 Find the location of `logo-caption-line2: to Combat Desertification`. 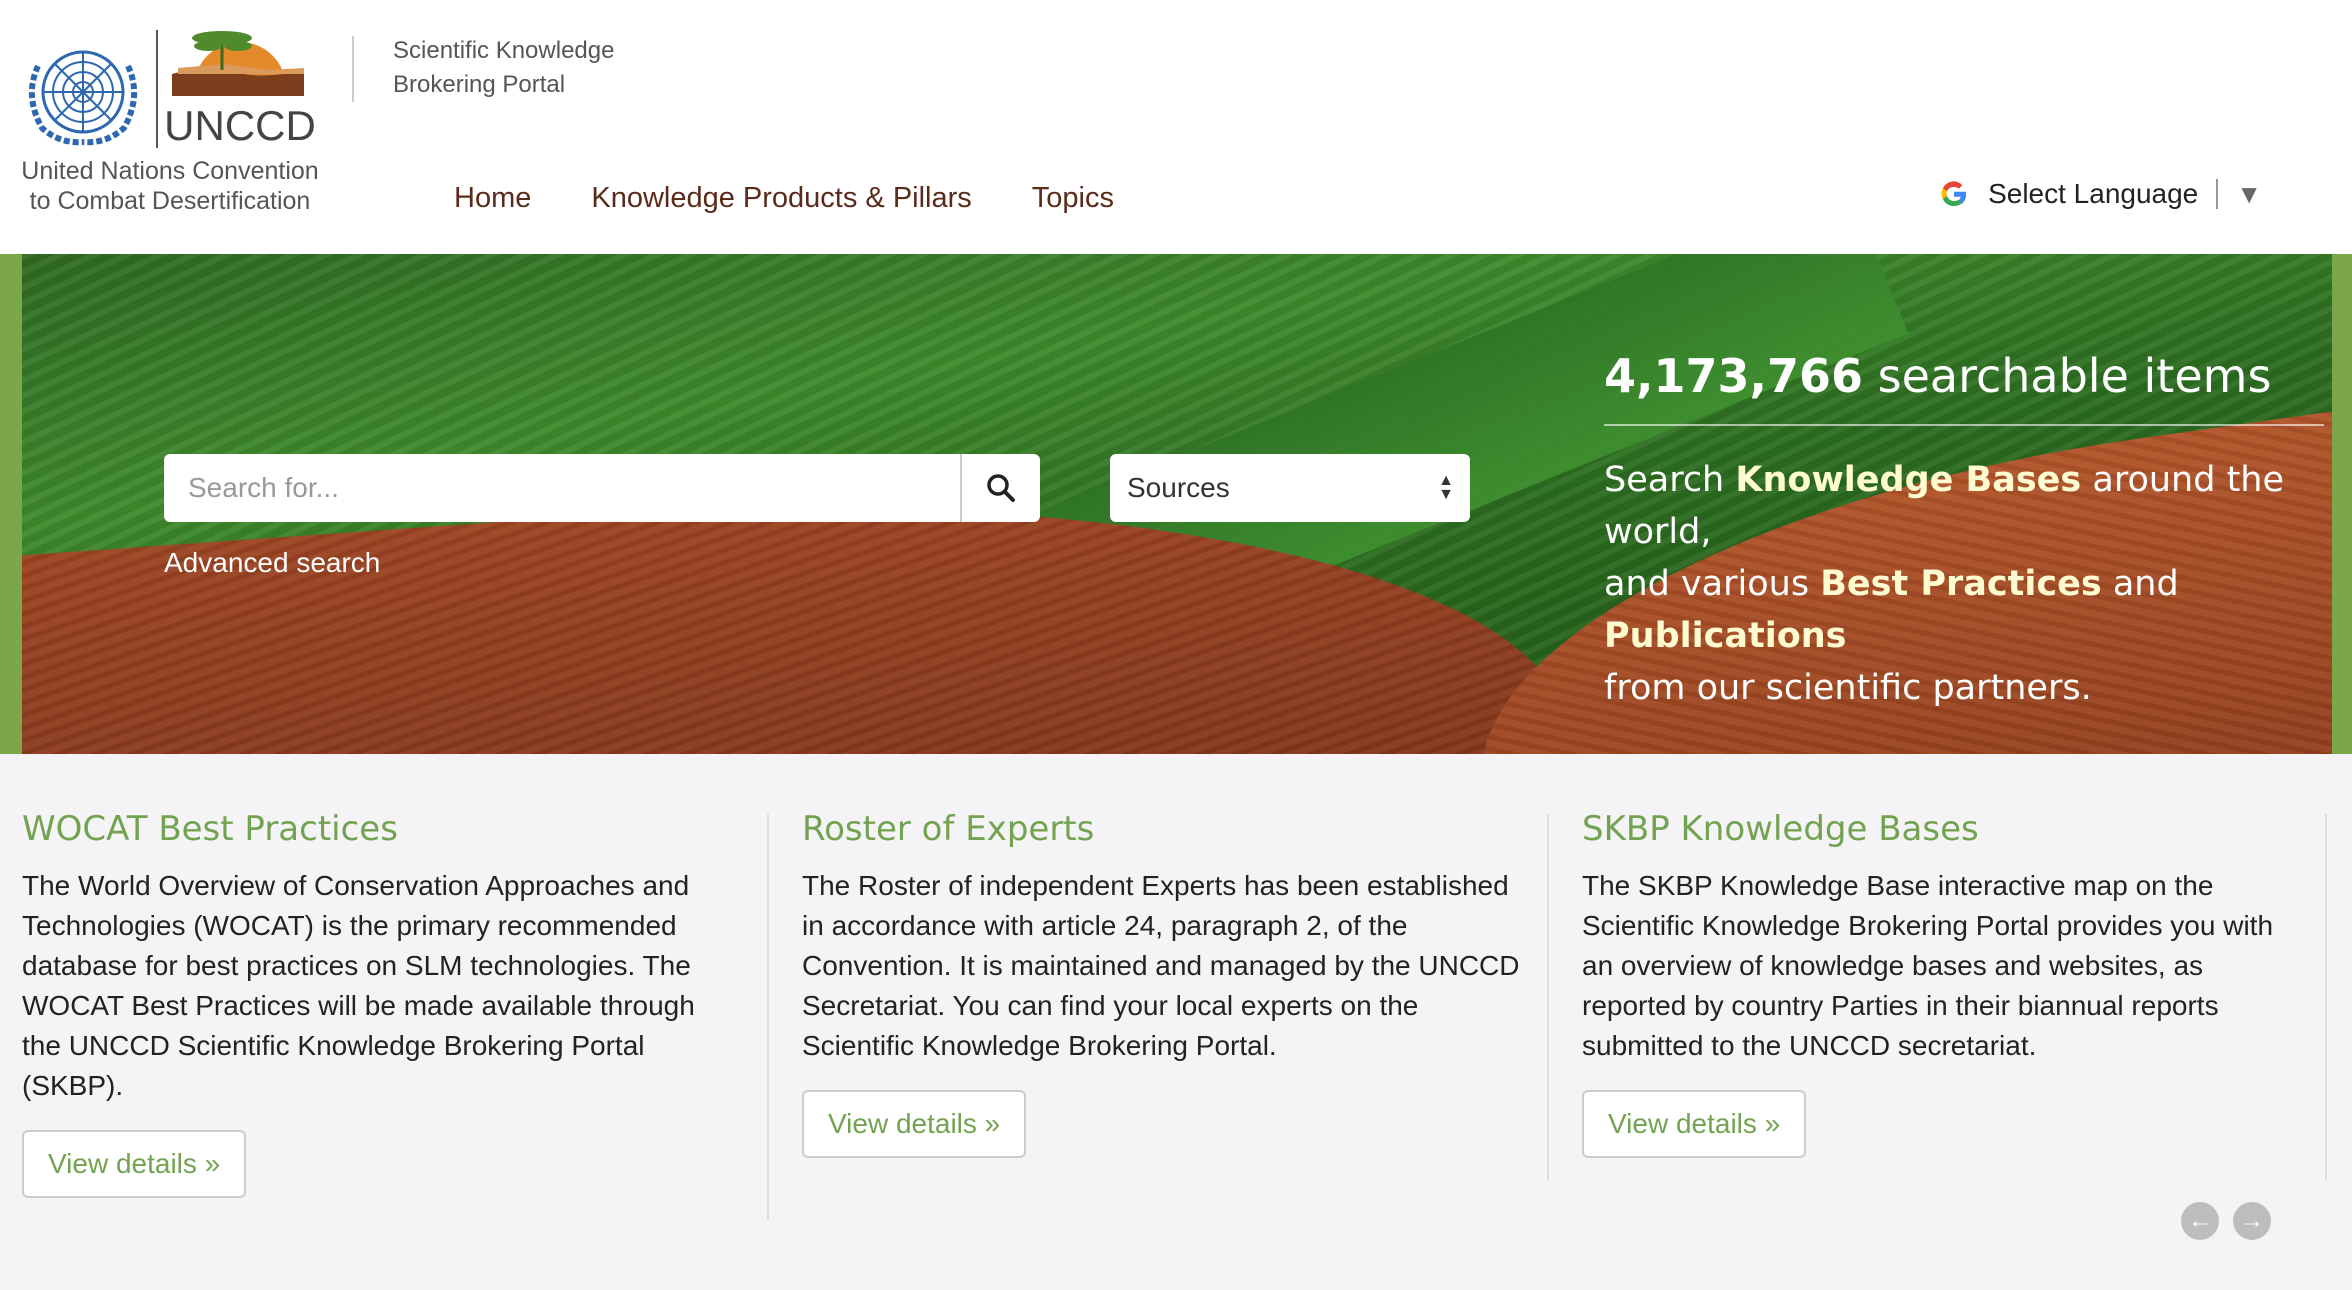

logo-caption-line2: to Combat Desertification is located at coordinates (170, 201).